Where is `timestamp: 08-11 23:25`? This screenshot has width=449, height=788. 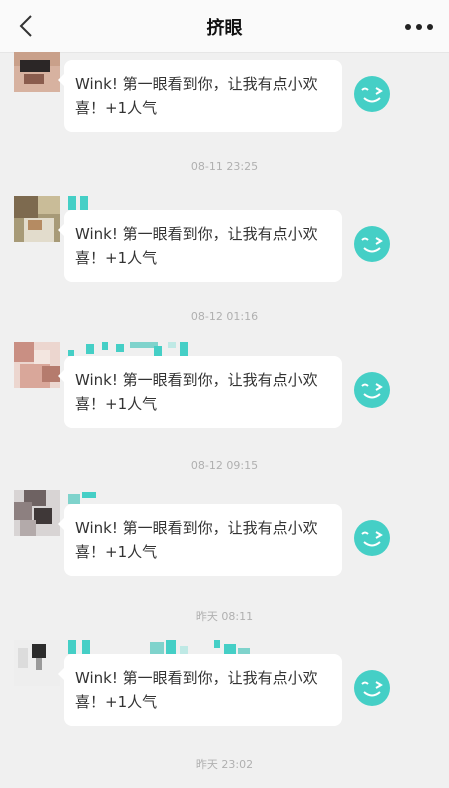
timestamp: 08-11 23:25 is located at coordinates (224, 166).